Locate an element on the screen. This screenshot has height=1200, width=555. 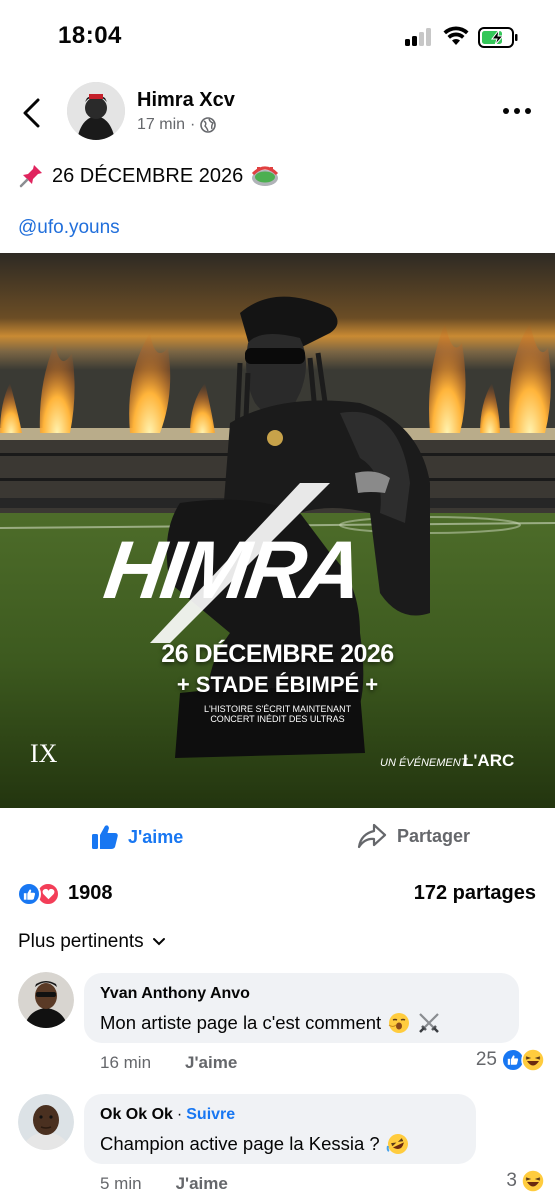
comment-text: Champion active page la Kessia ? is located at coordinates (280, 1144).